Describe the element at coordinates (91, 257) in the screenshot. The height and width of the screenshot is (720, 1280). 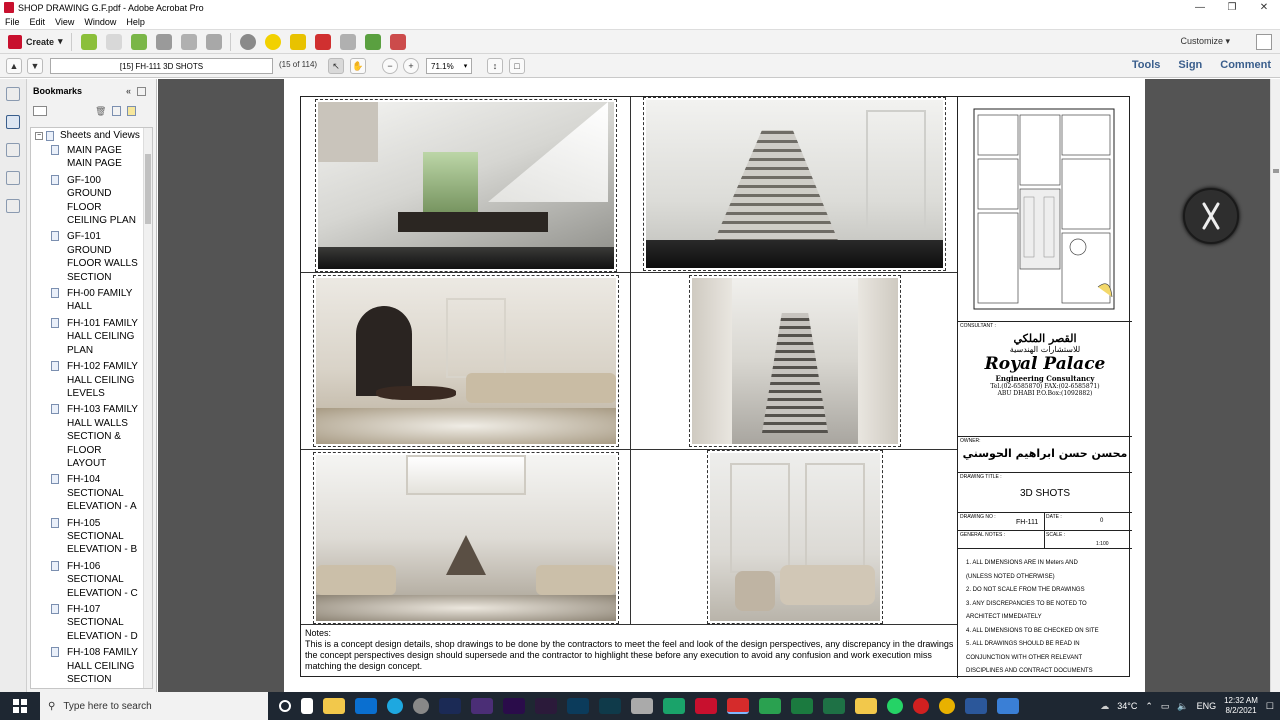
I see `bookmark-item: GF-101 GROUND FLOOR WALLS SECTION` at that location.